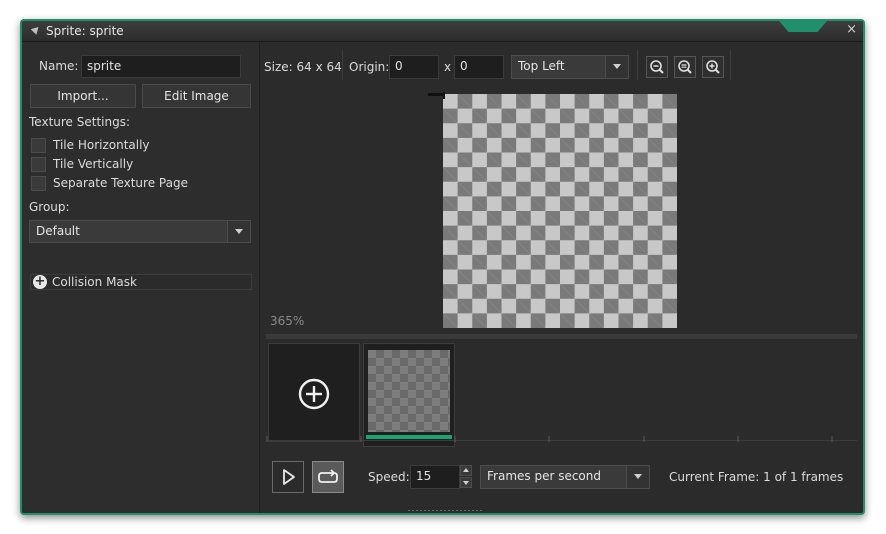 The height and width of the screenshot is (534, 886). I want to click on loop-icon, so click(328, 476).